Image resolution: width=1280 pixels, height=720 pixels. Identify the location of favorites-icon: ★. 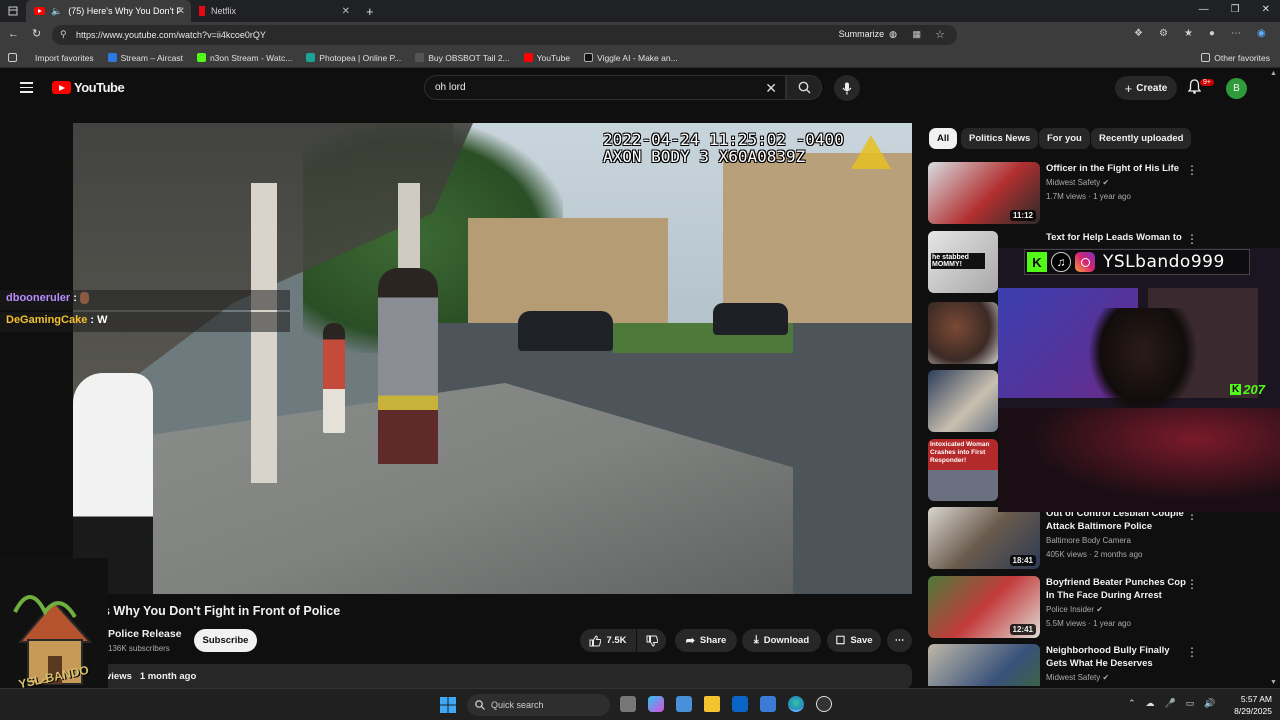
(1188, 33).